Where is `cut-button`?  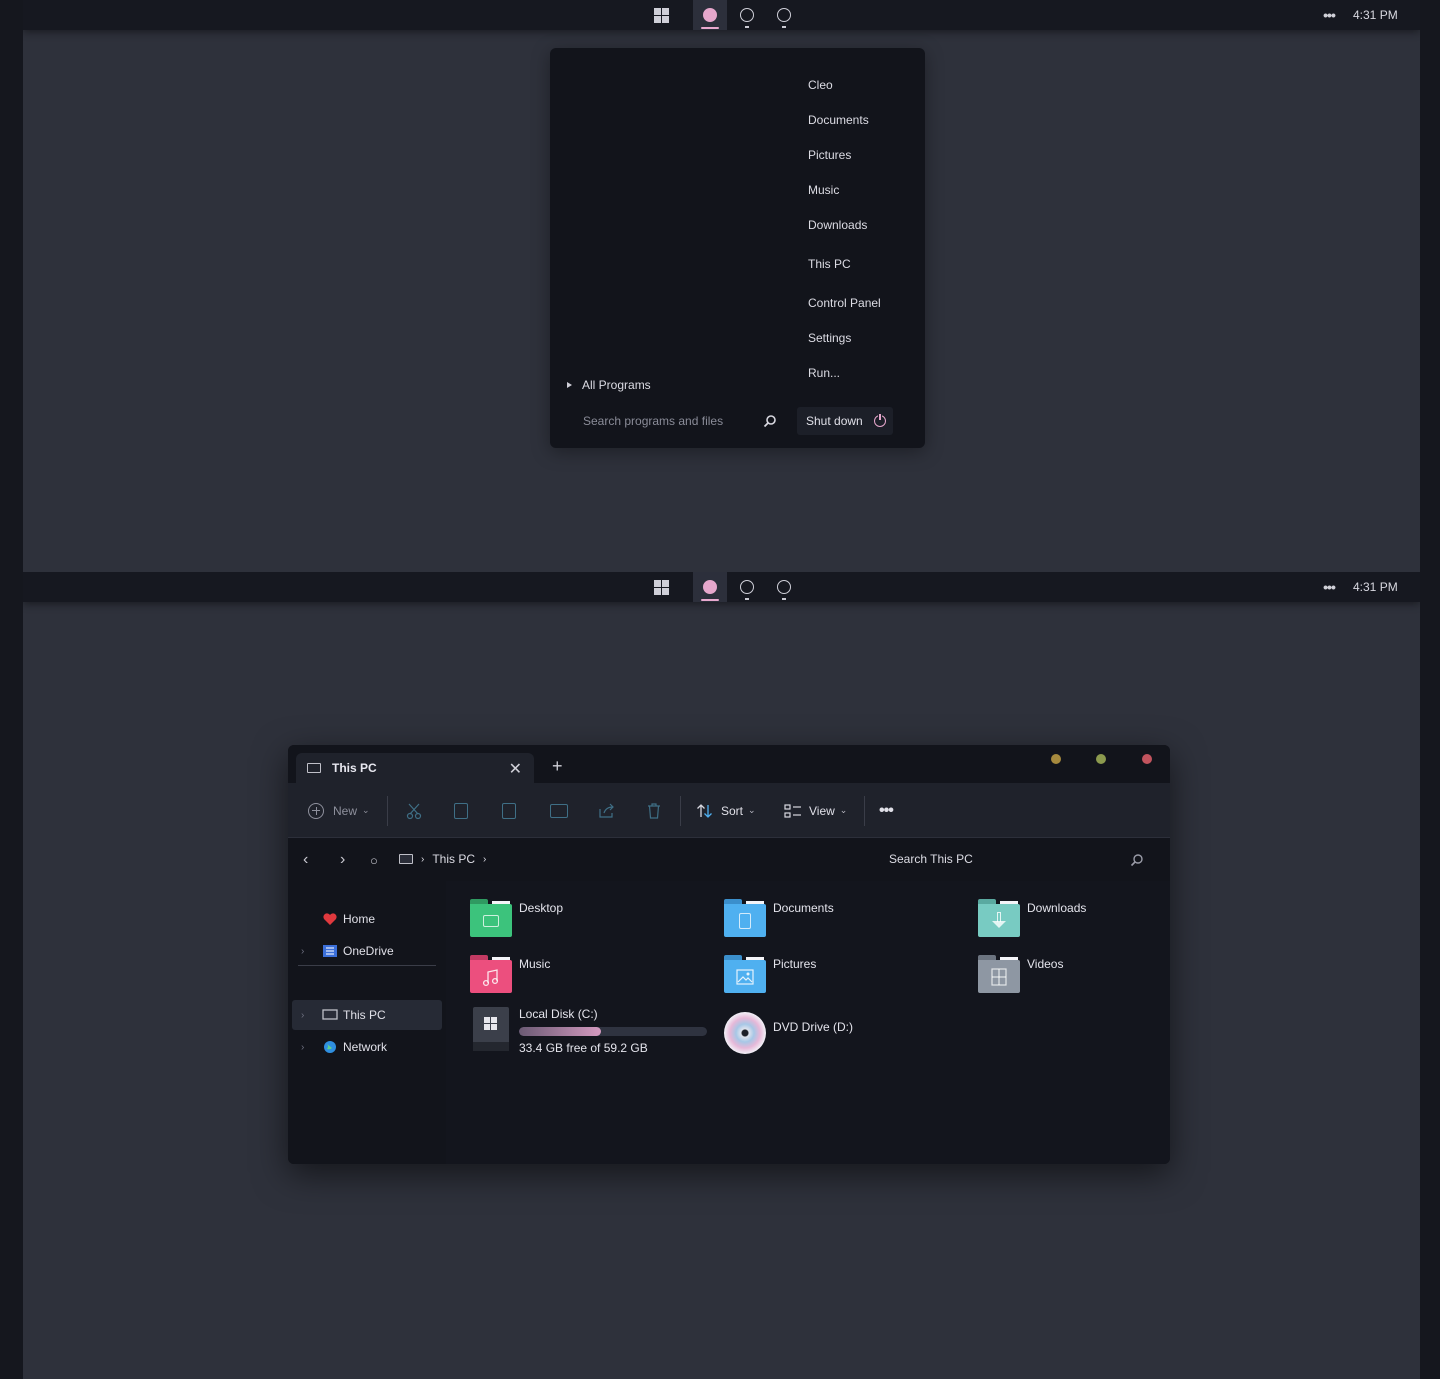 cut-button is located at coordinates (414, 810).